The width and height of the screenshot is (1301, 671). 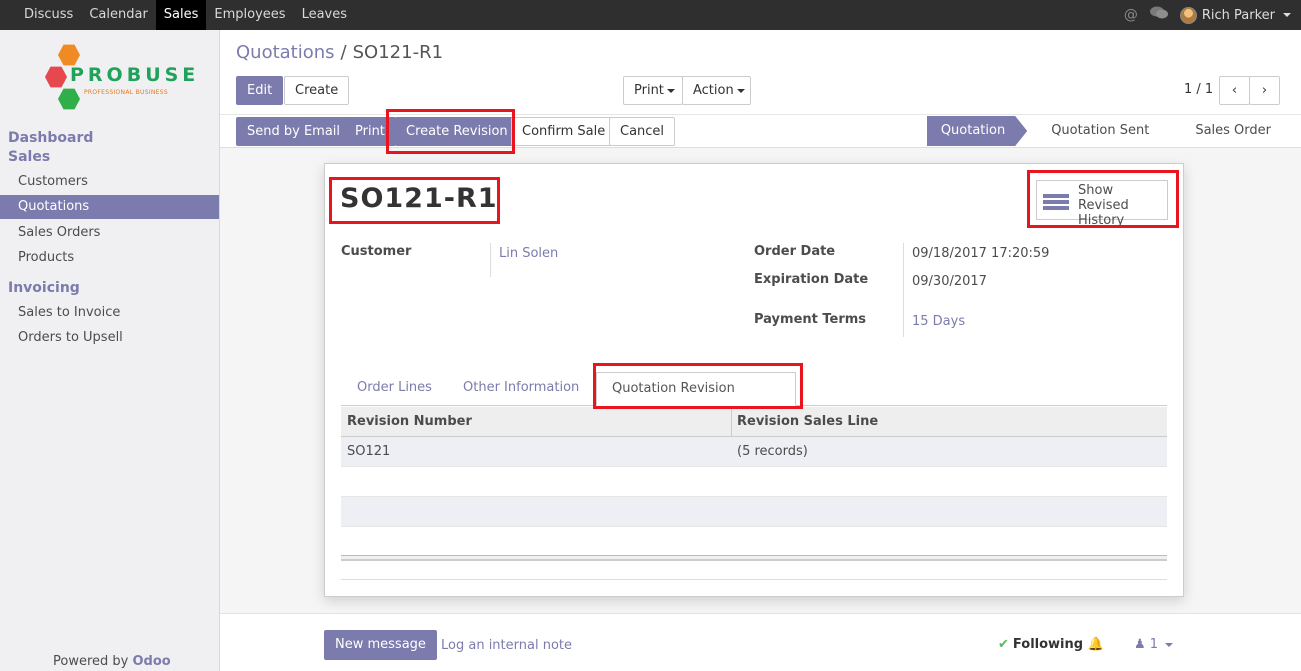 I want to click on menu-employees: Employees, so click(x=249, y=15).